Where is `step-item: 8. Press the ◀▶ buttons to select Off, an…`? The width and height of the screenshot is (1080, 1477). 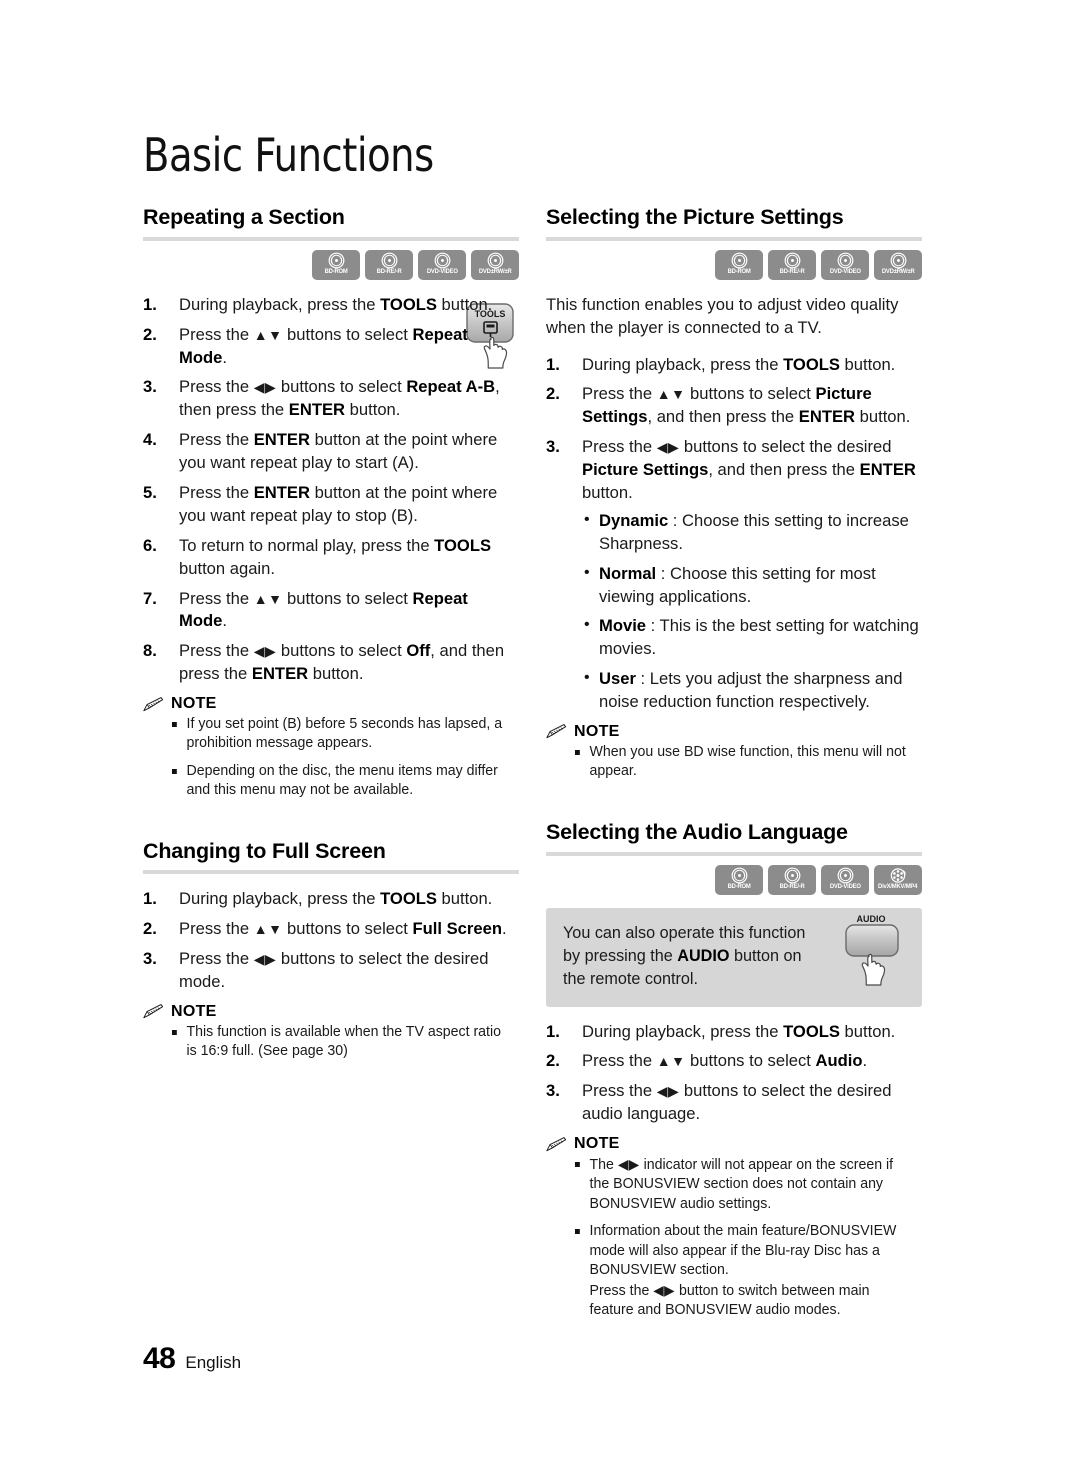
step-item: 8. Press the ◀▶ buttons to select Off, an… is located at coordinates (331, 663).